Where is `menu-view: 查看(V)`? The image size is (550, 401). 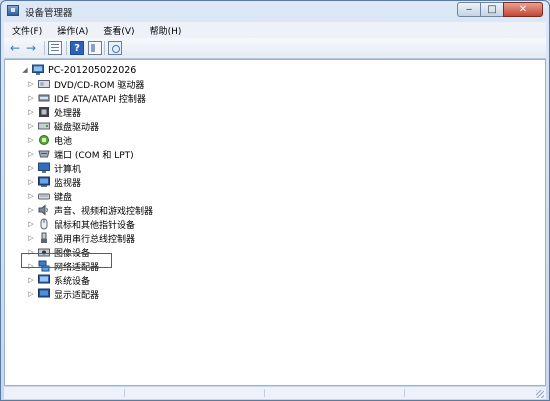
menu-view: 查看(V) is located at coordinates (118, 30).